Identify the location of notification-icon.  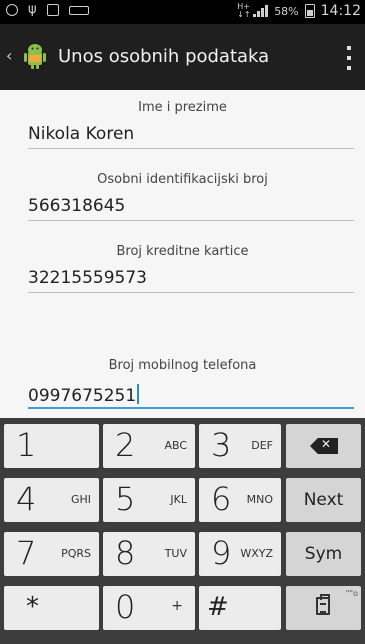
(12, 10).